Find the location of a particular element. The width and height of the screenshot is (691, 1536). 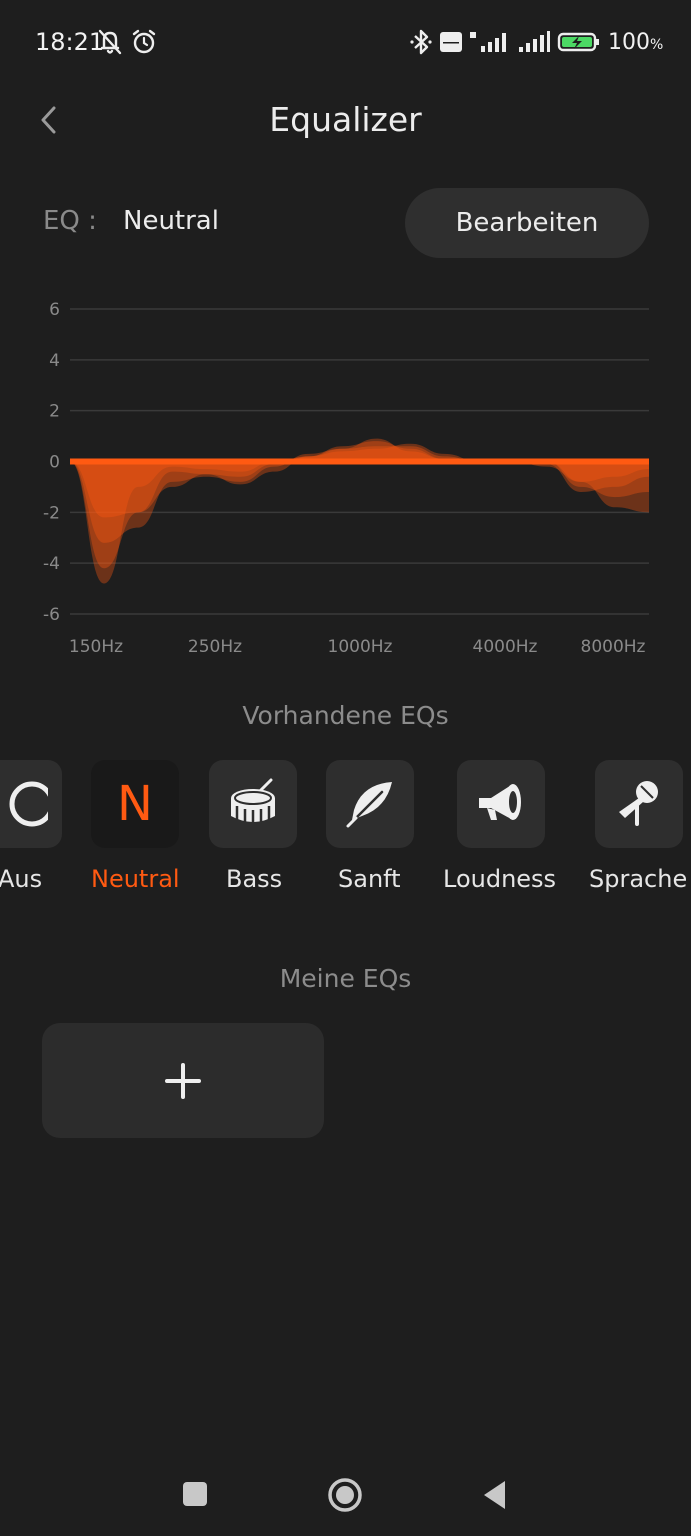

recents-square-icon is located at coordinates (195, 1494).